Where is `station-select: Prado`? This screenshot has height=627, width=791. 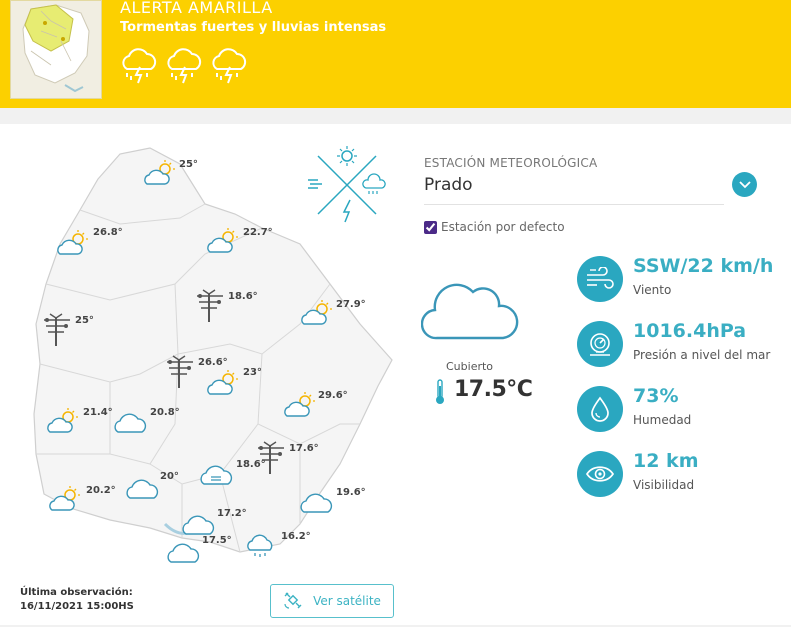 station-select: Prado is located at coordinates (574, 187).